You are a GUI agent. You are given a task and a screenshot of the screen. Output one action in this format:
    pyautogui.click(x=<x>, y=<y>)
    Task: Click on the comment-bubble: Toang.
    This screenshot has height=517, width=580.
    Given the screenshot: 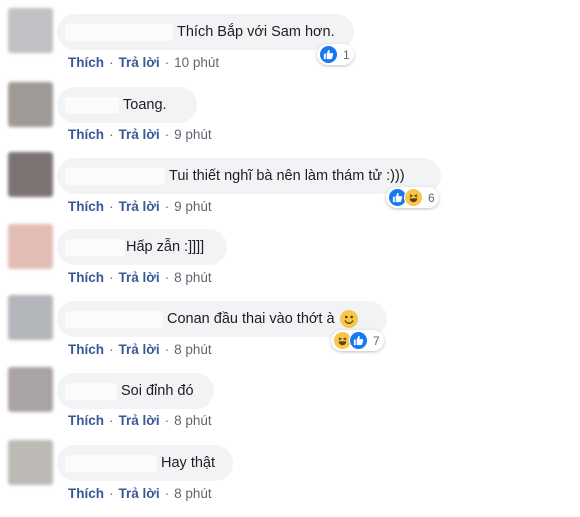 What is the action you would take?
    pyautogui.click(x=127, y=105)
    